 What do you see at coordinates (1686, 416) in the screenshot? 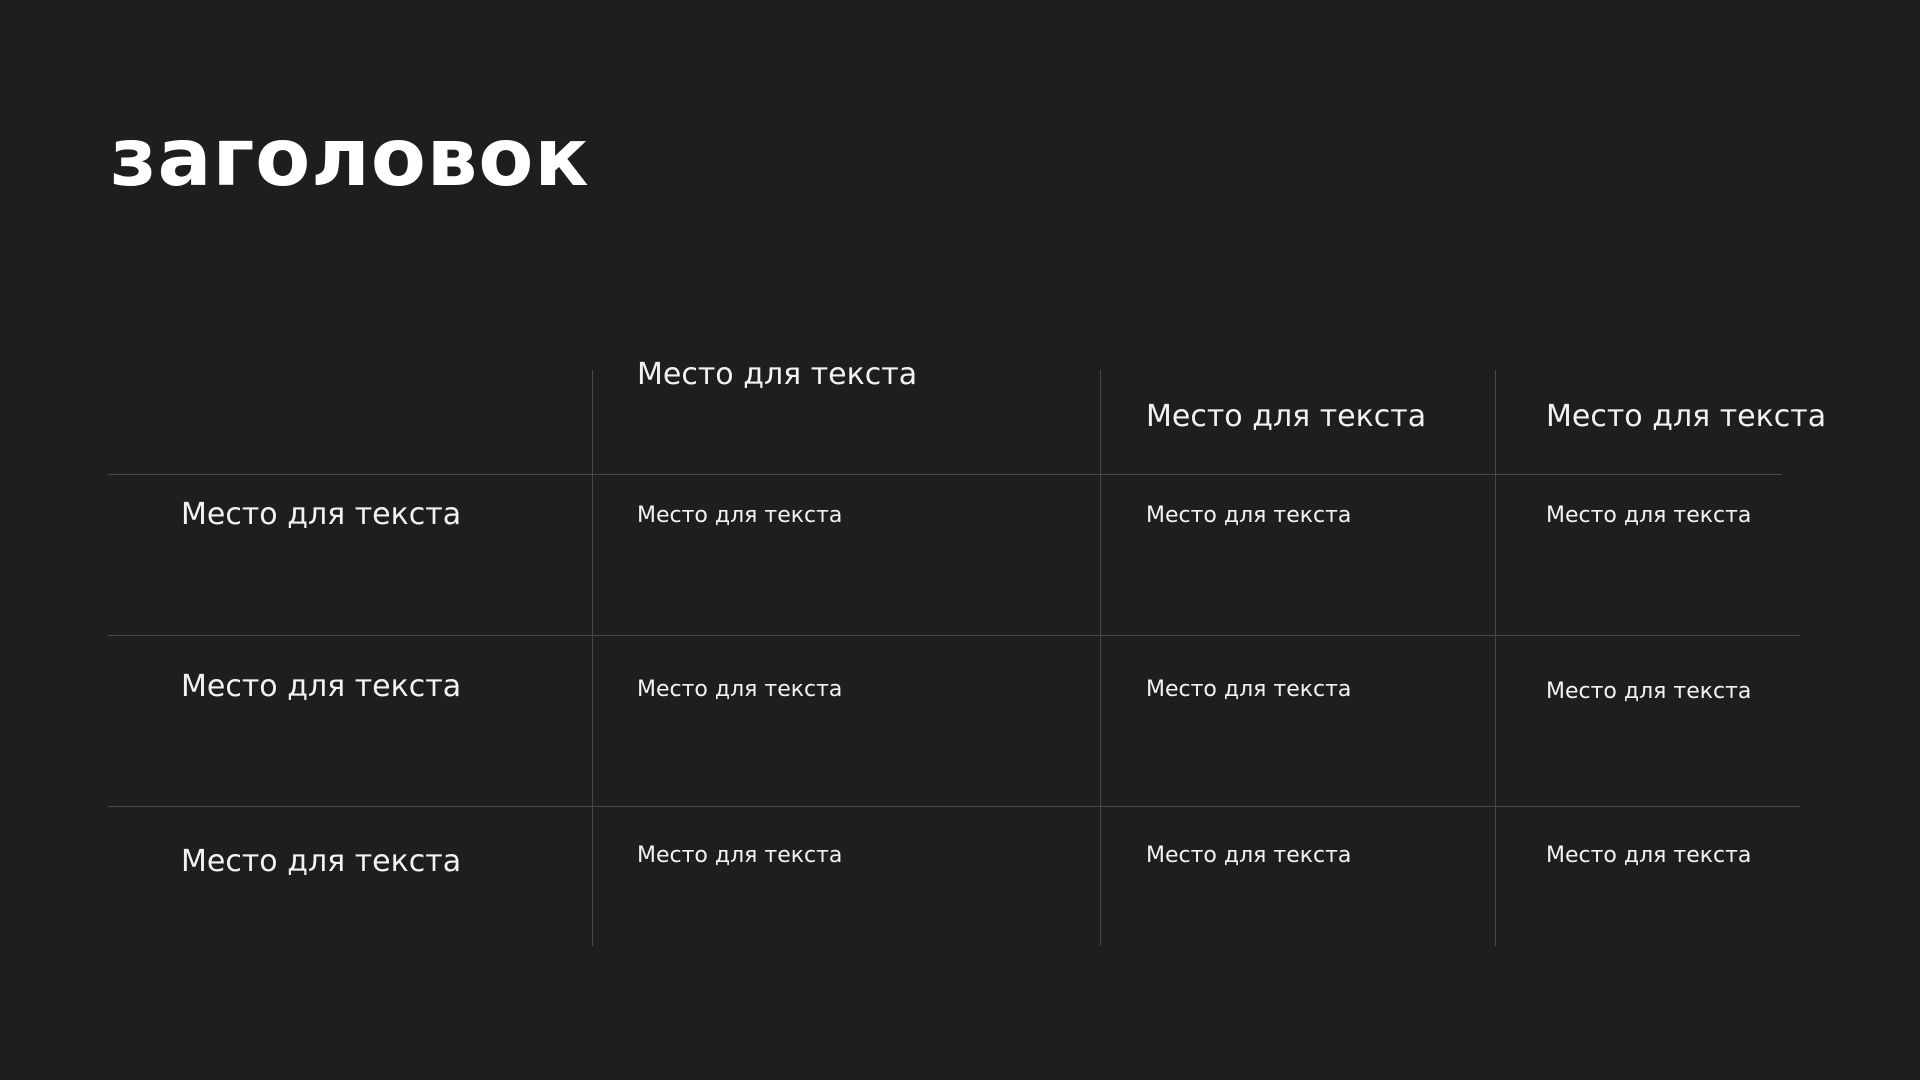
I see `column-header-3: Место для текста` at bounding box center [1686, 416].